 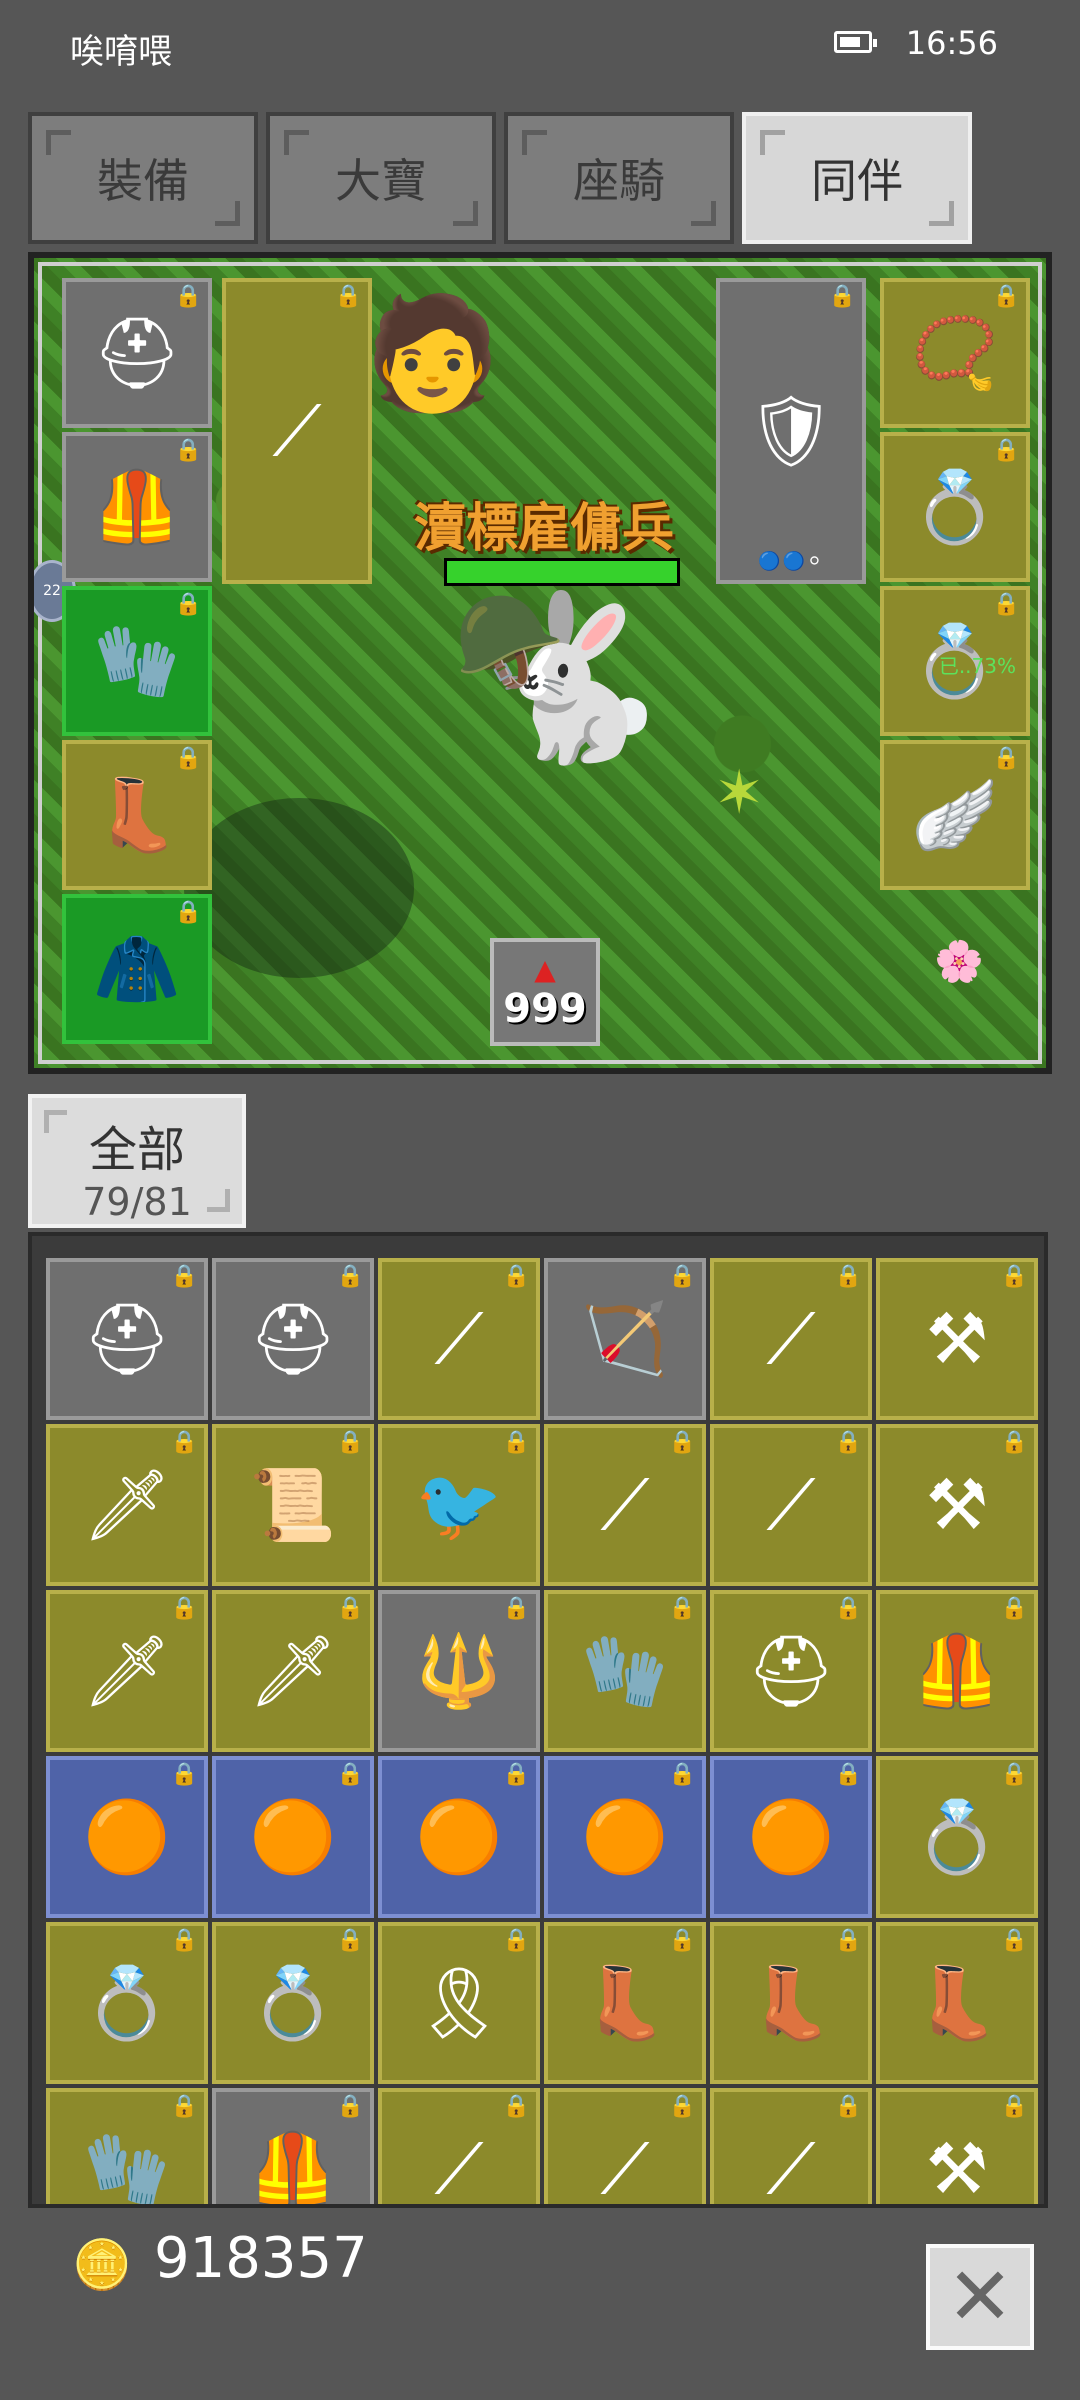 I want to click on trident-icon: 🔱, so click(x=459, y=1671).